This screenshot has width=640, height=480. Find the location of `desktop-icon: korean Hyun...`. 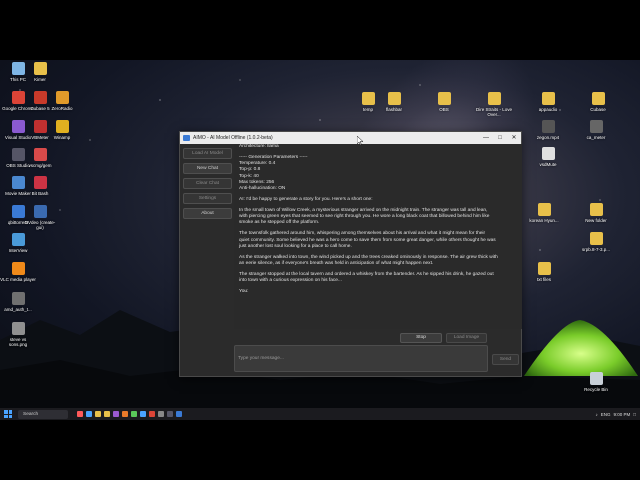

desktop-icon: korean Hyun... is located at coordinates (544, 213).